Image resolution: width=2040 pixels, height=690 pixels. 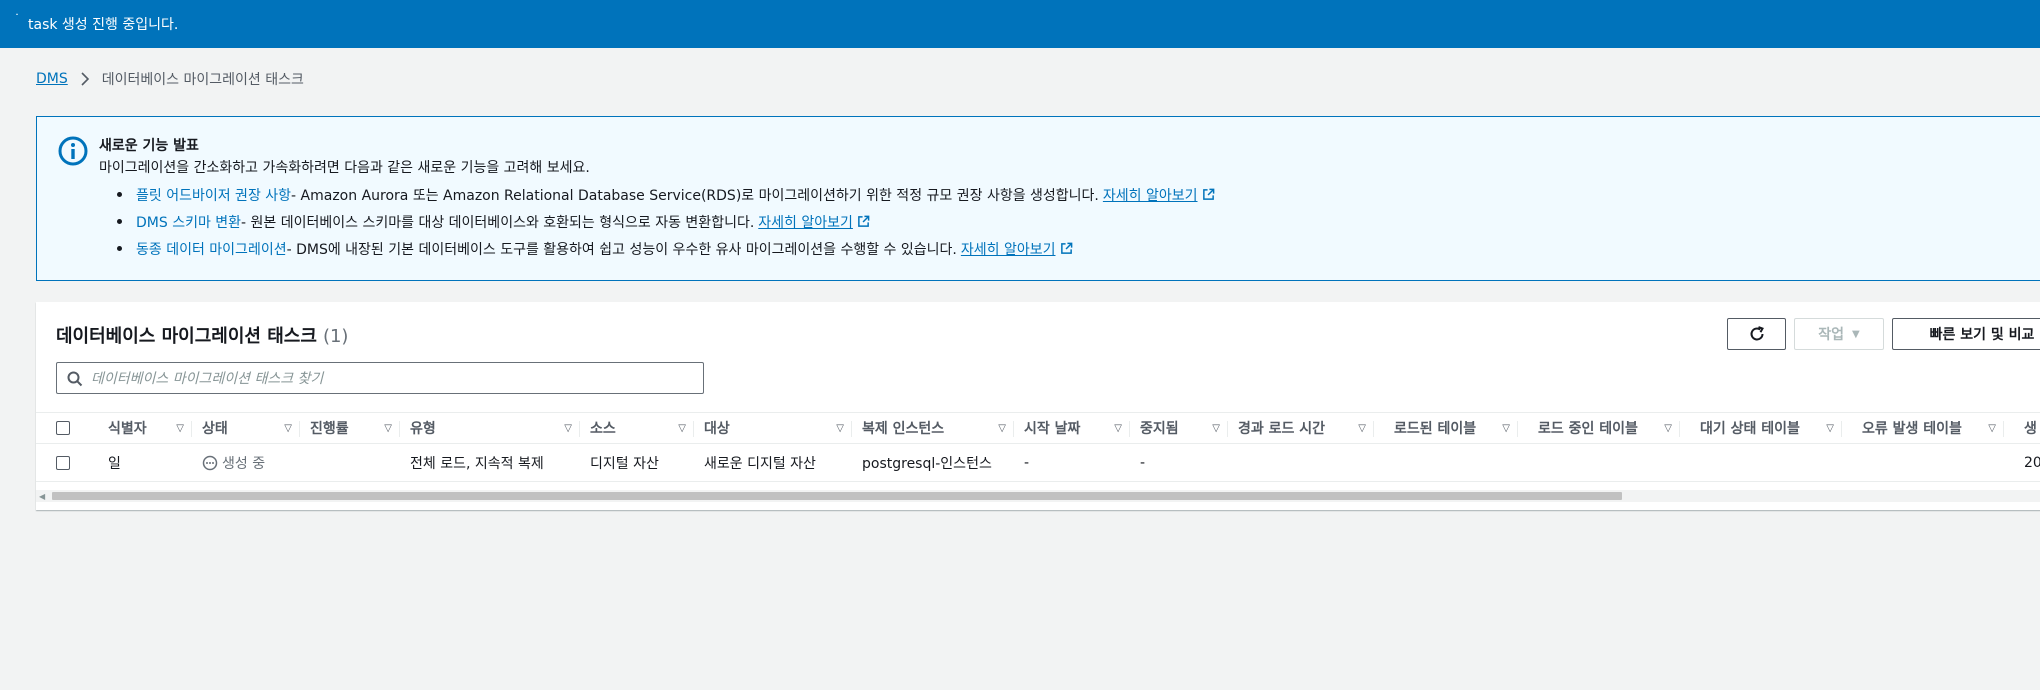 What do you see at coordinates (624, 463) in the screenshot?
I see `cell-source: 디지털 자산` at bounding box center [624, 463].